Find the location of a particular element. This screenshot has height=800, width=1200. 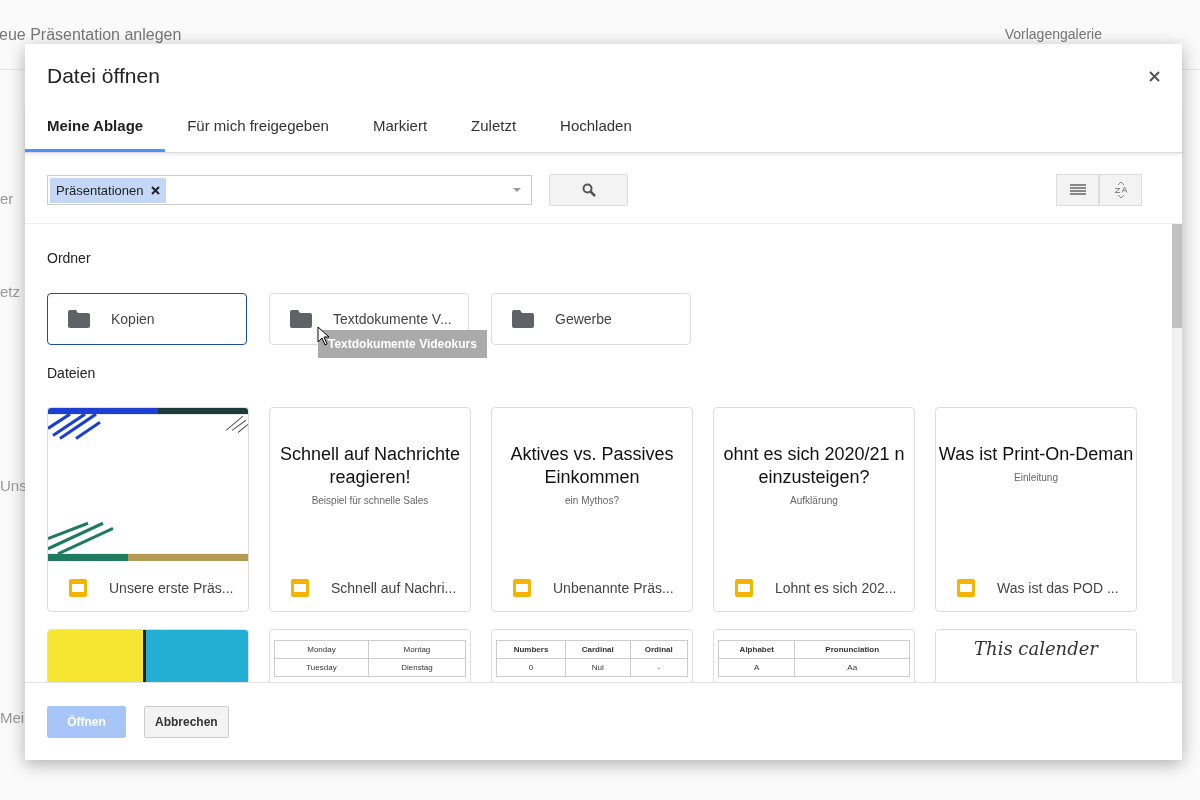

table-header: Cardinal is located at coordinates (597, 649).